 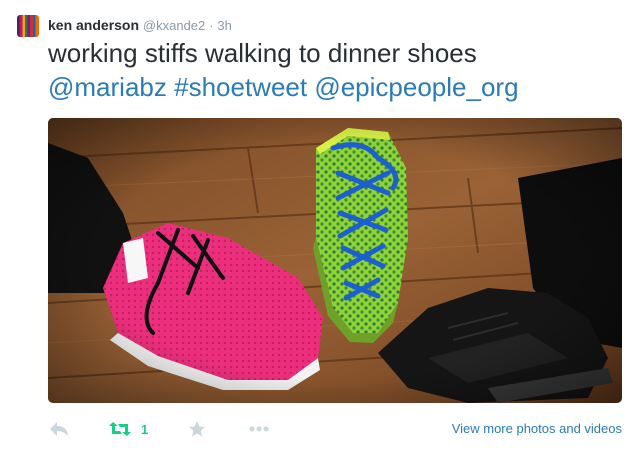 I want to click on tweet-text-line: working stiffs walking to dinner shoes, so click(x=262, y=53).